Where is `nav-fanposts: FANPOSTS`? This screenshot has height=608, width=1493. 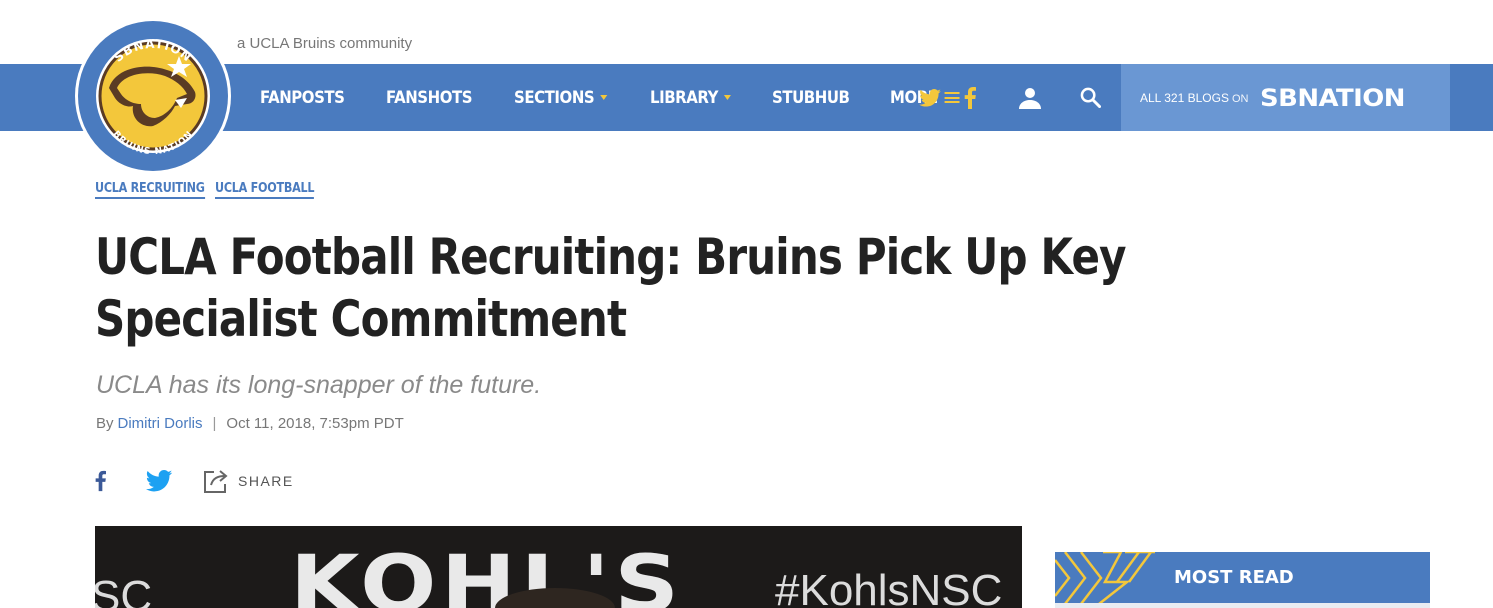
nav-fanposts: FANPOSTS is located at coordinates (302, 98).